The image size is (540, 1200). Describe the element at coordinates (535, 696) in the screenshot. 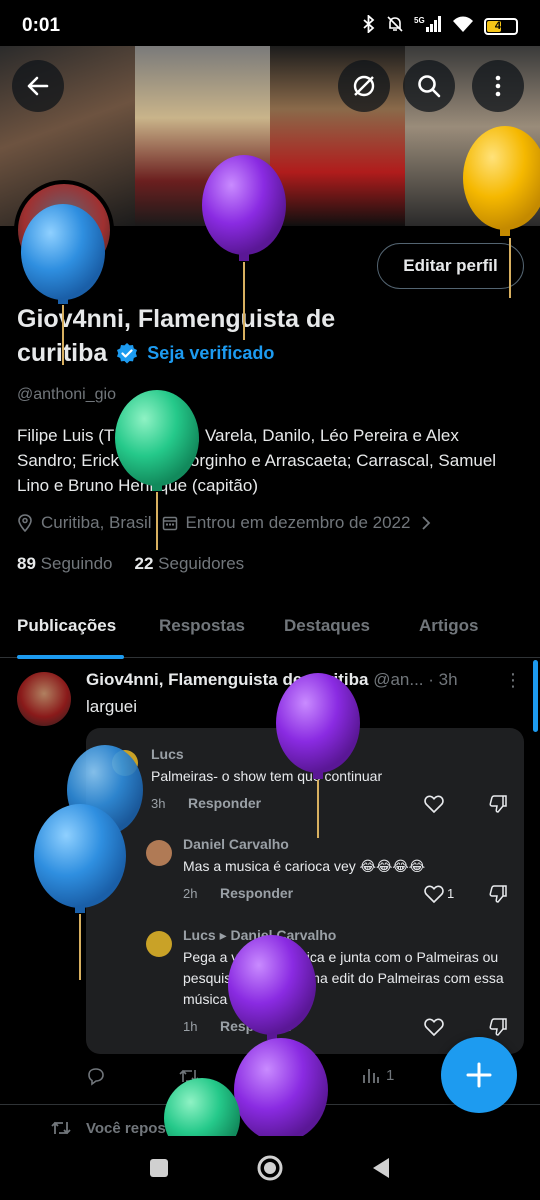

I see `scroll-indicator` at that location.